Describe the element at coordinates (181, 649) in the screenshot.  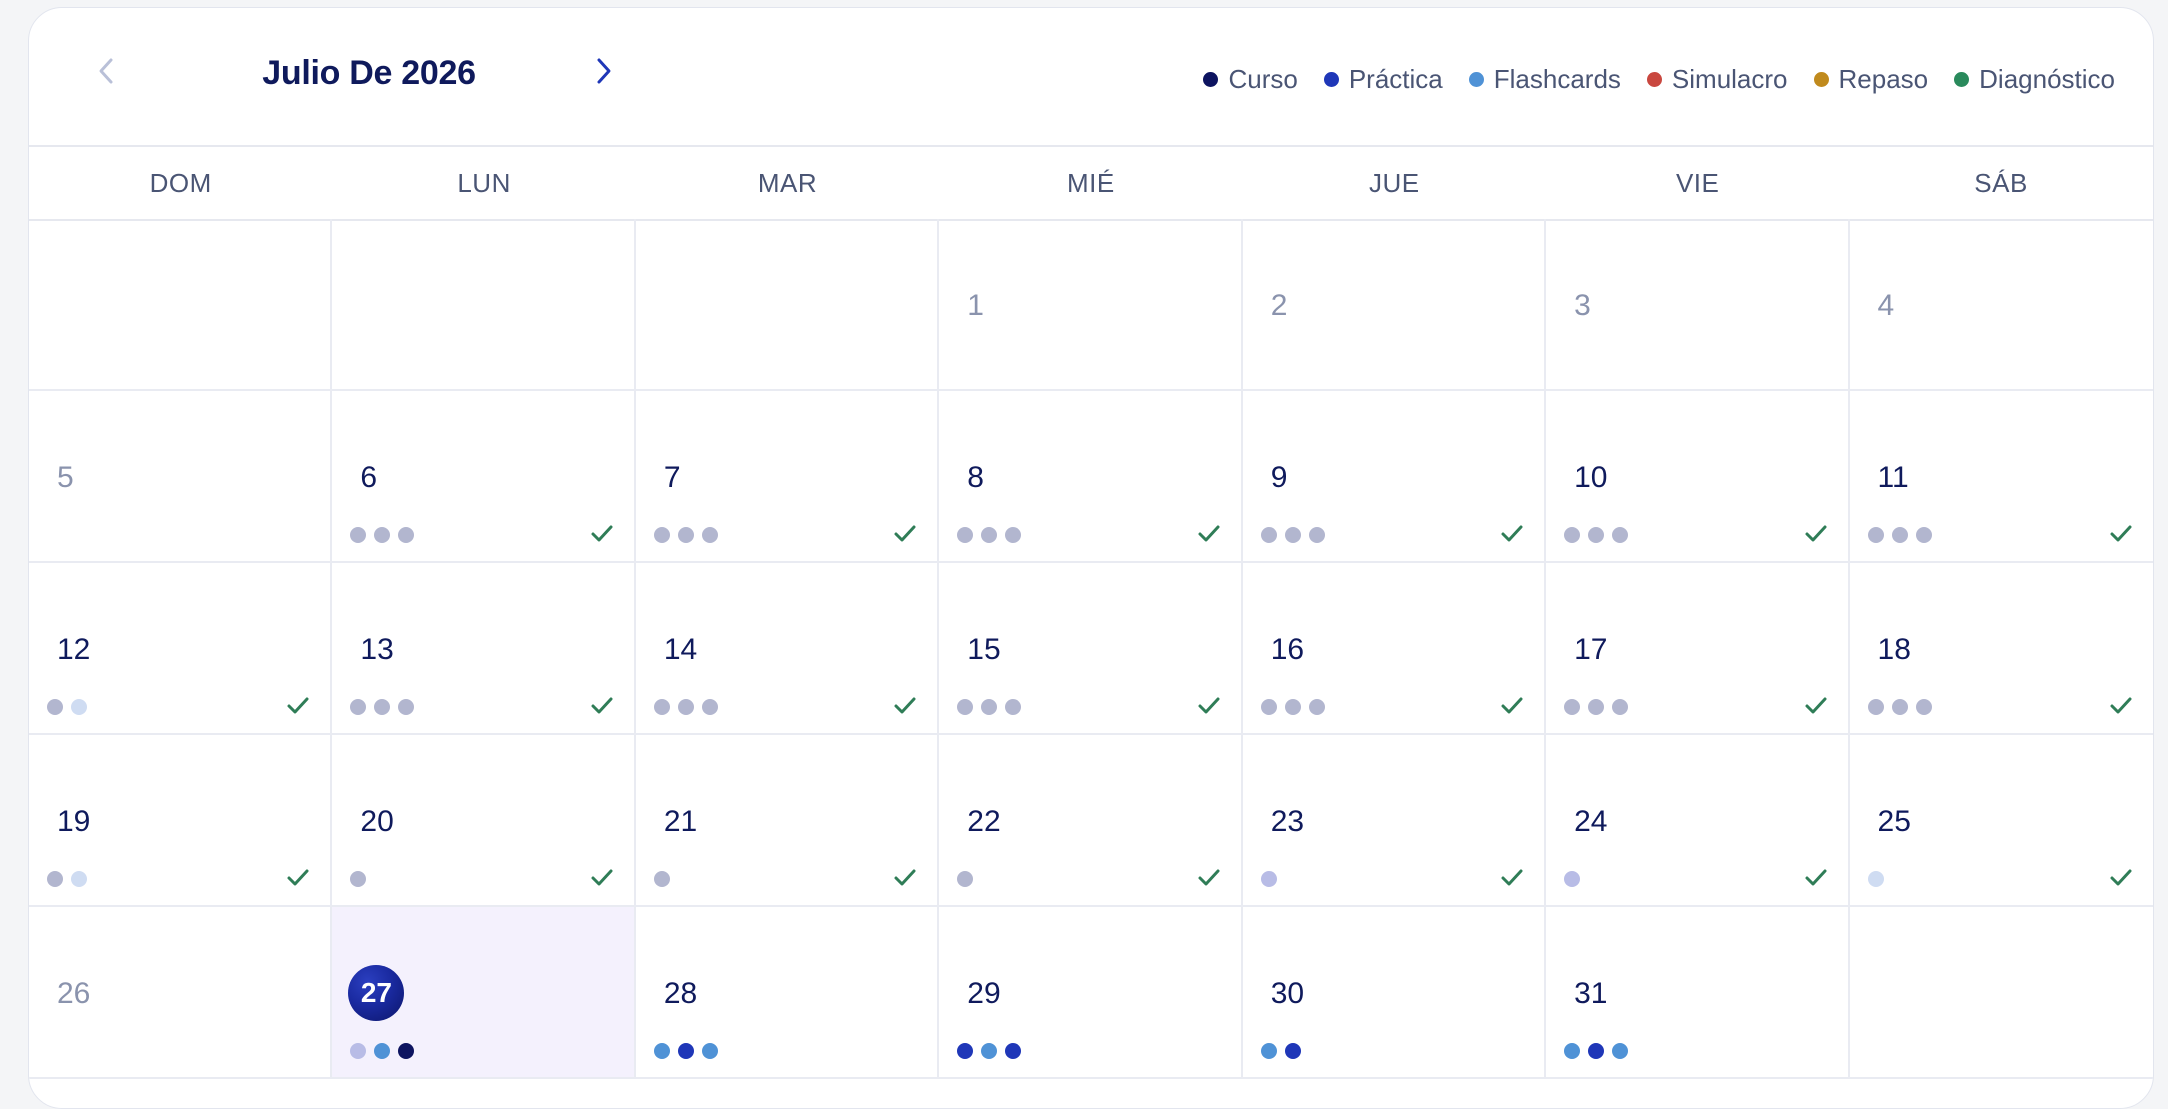
I see `day-cell: 12` at that location.